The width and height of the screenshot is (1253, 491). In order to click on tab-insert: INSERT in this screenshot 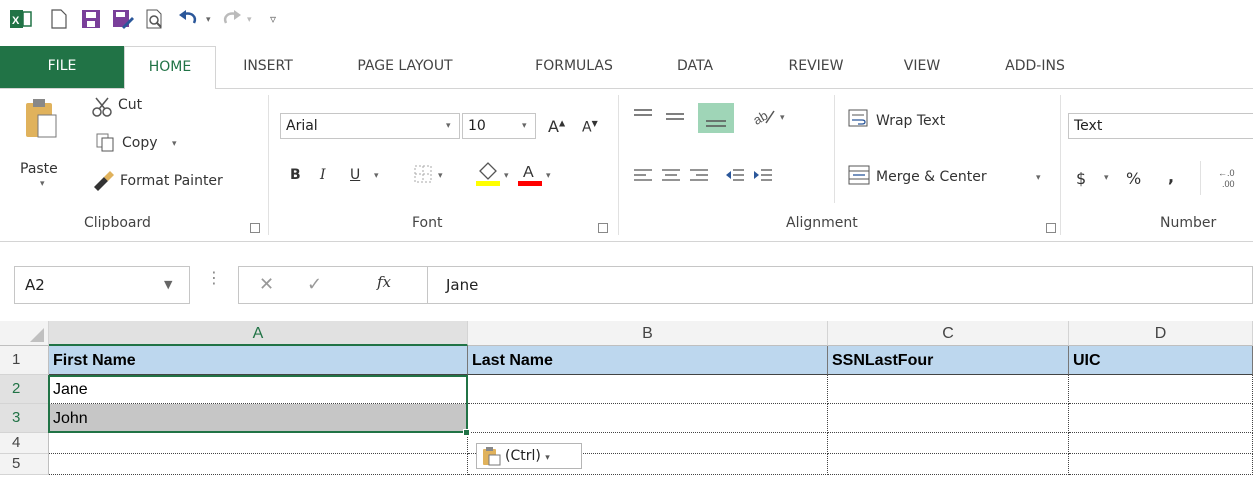, I will do `click(268, 67)`.